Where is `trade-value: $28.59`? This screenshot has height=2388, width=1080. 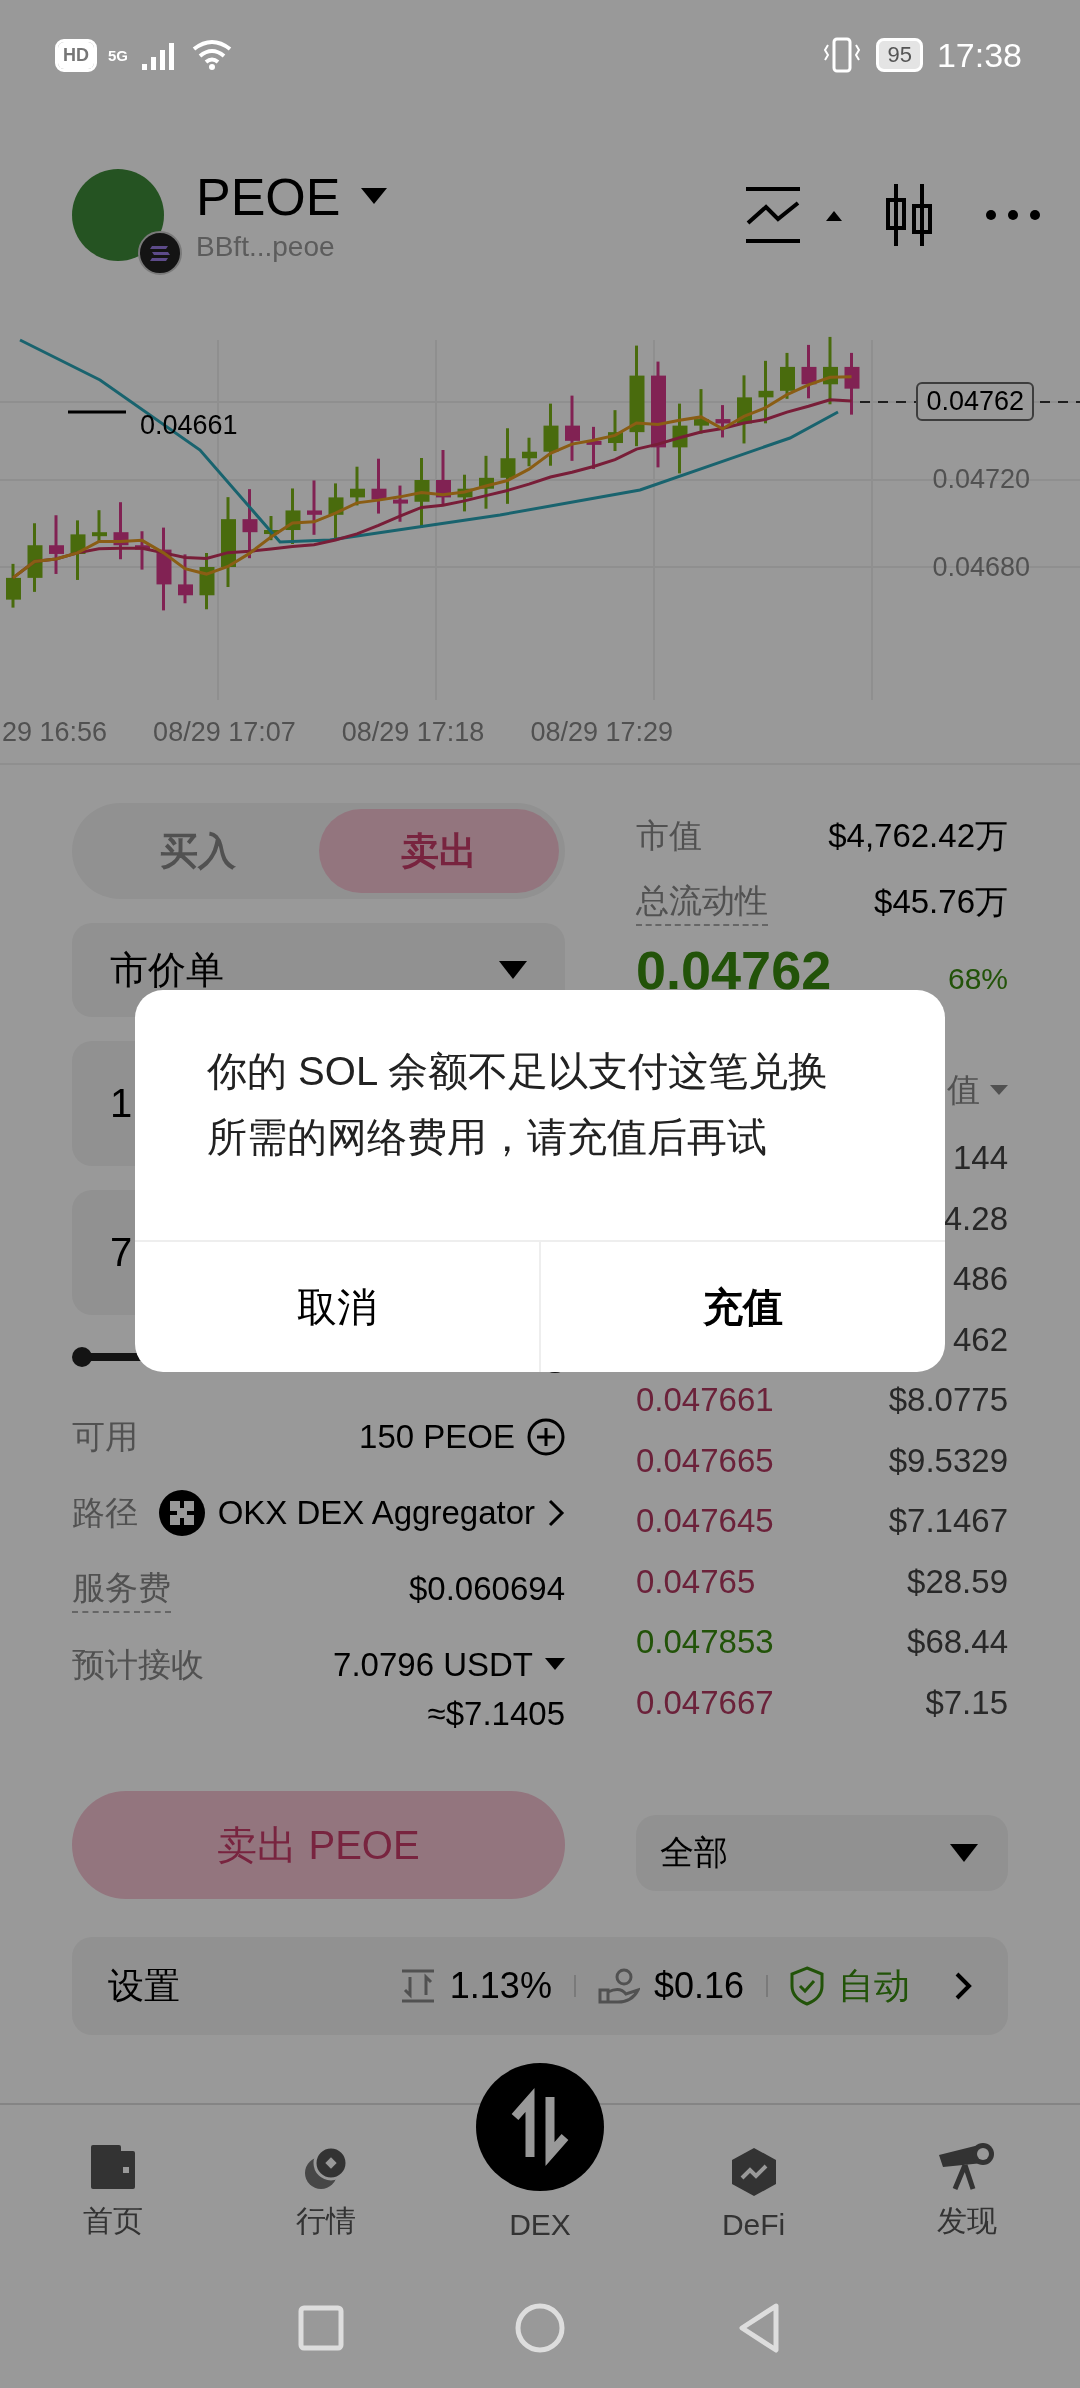
trade-value: $28.59 is located at coordinates (957, 1581).